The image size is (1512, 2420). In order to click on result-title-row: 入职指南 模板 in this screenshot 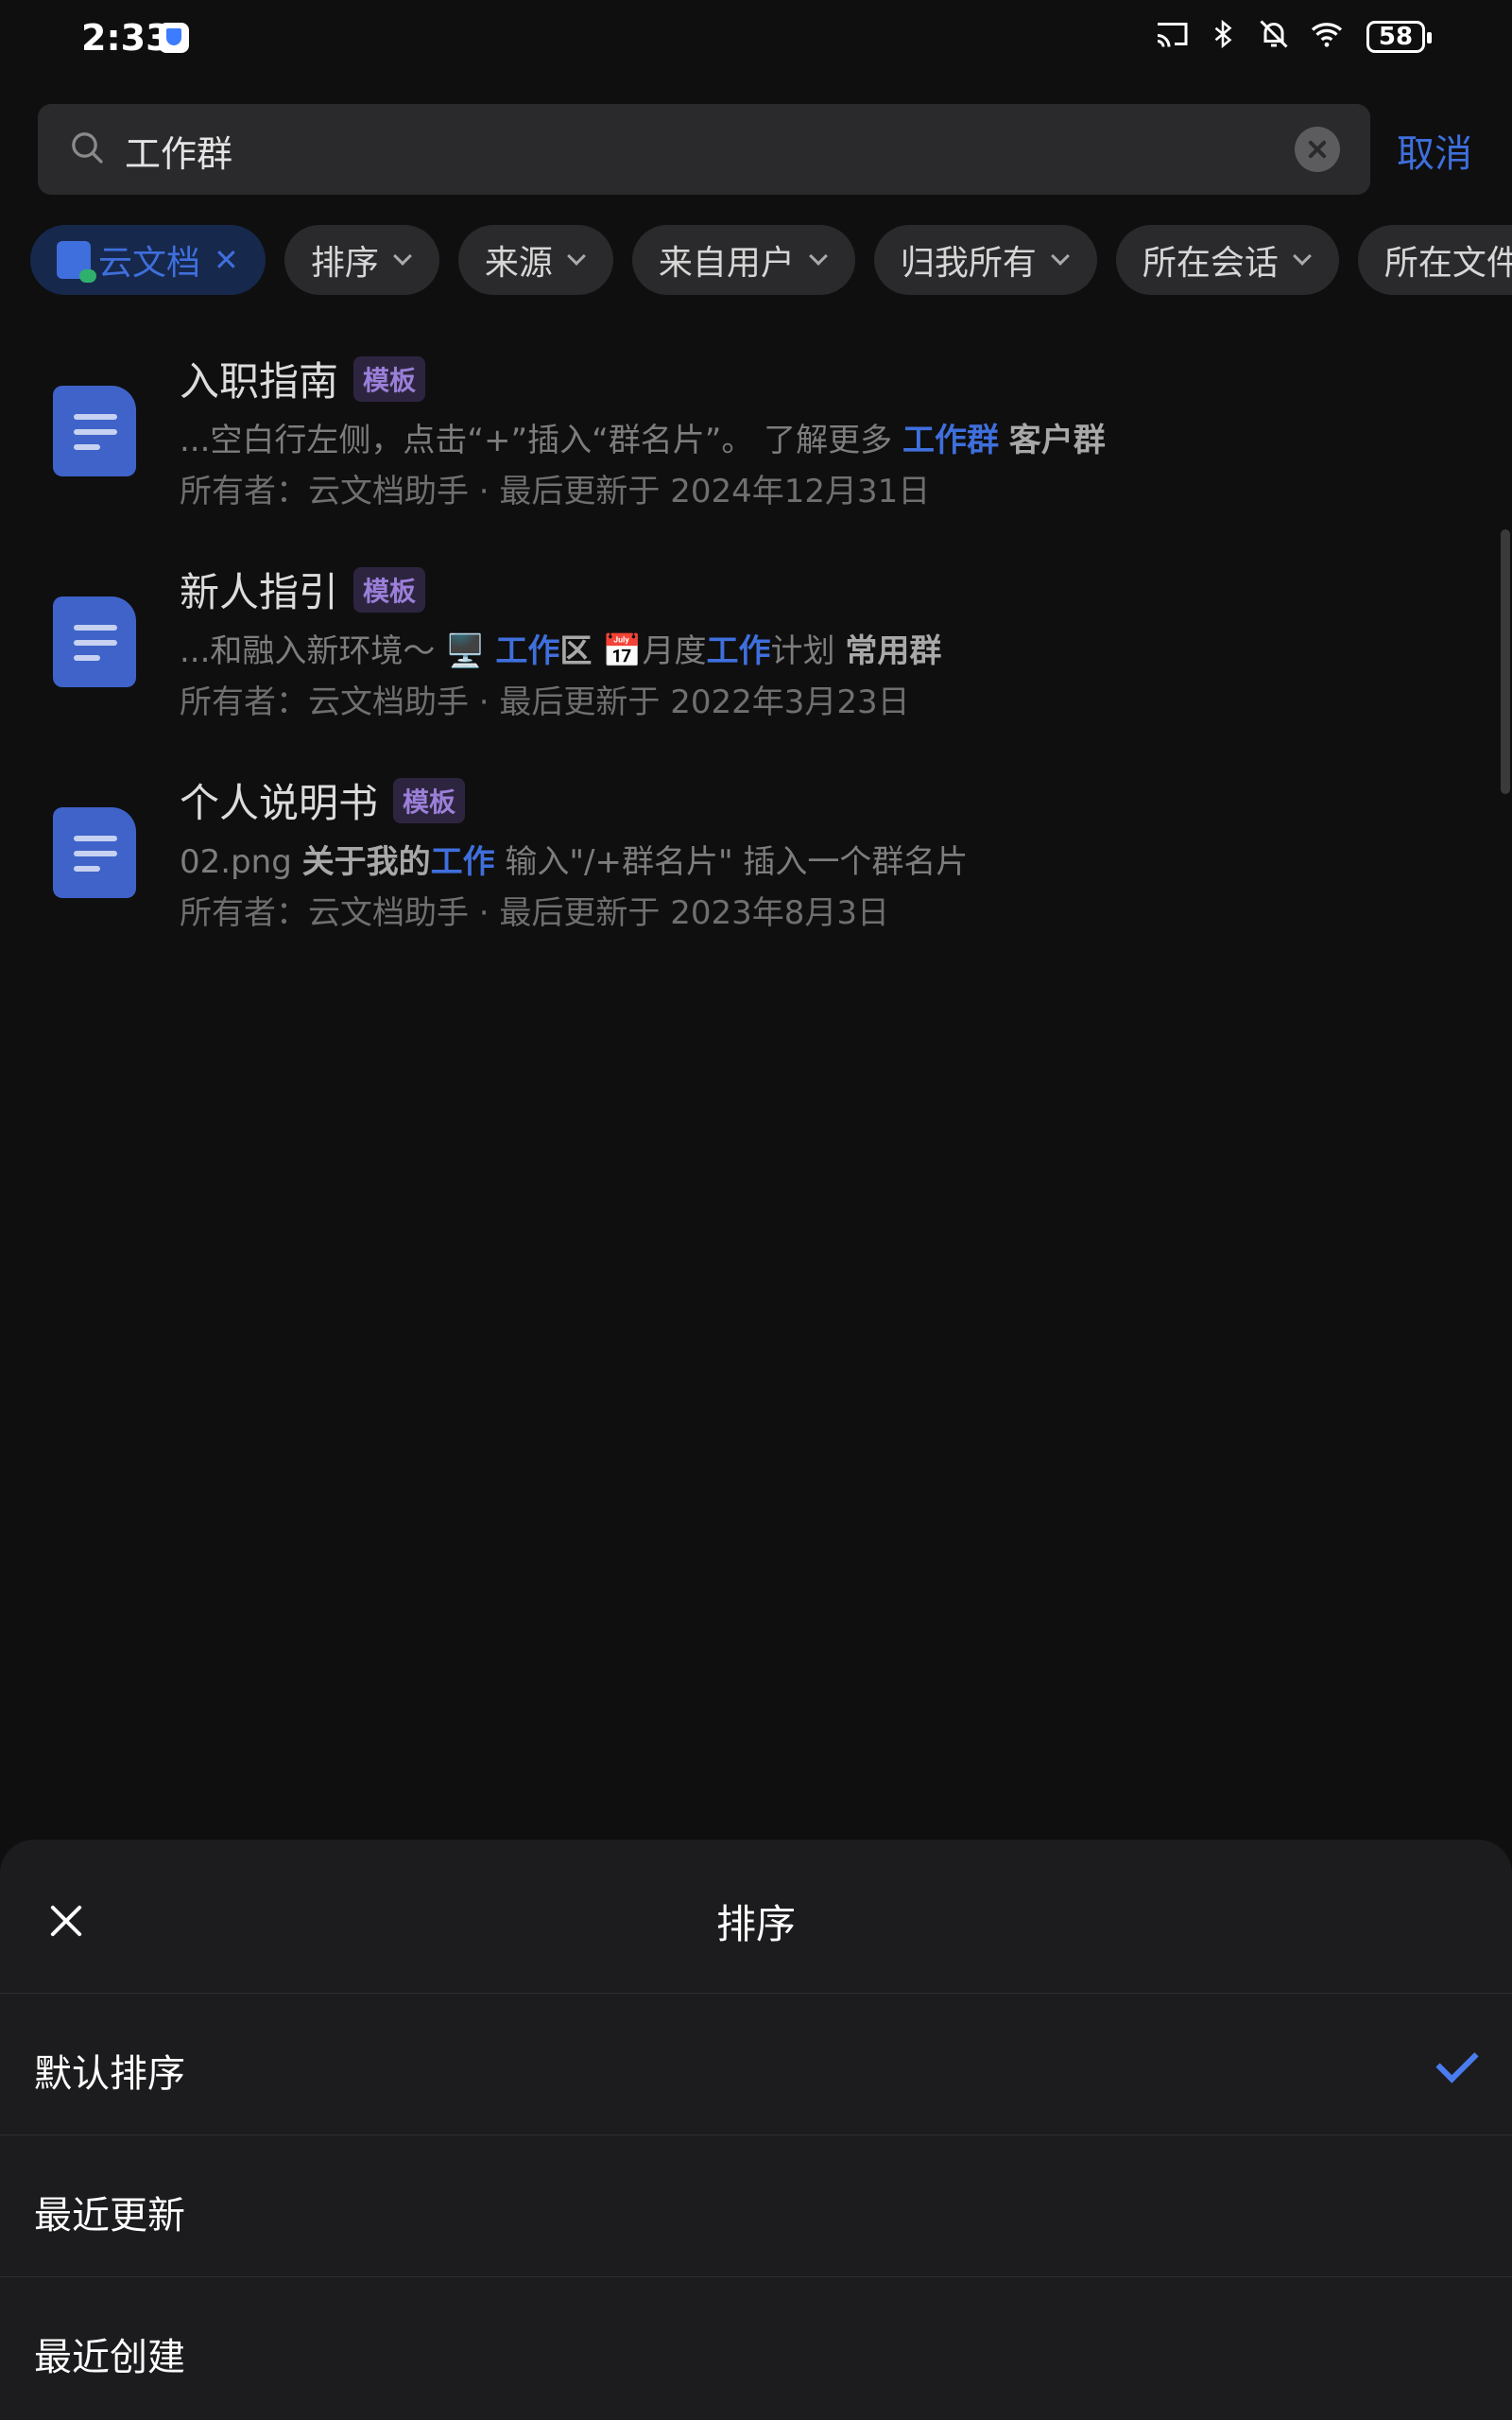, I will do `click(303, 378)`.